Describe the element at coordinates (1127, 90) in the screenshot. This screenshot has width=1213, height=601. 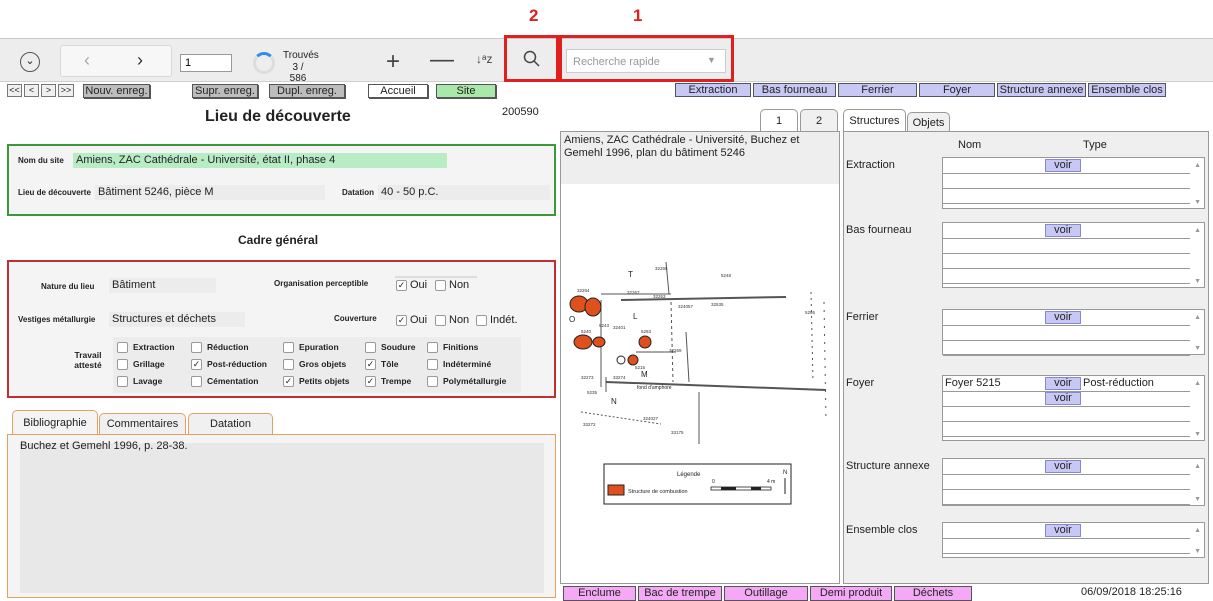
I see `top-tab-ensemble-clos: Ensemble clos` at that location.